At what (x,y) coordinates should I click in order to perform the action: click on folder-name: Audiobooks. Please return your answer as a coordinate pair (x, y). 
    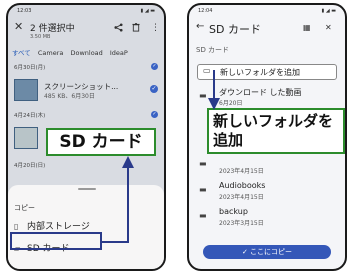
    Looking at the image, I should click on (242, 185).